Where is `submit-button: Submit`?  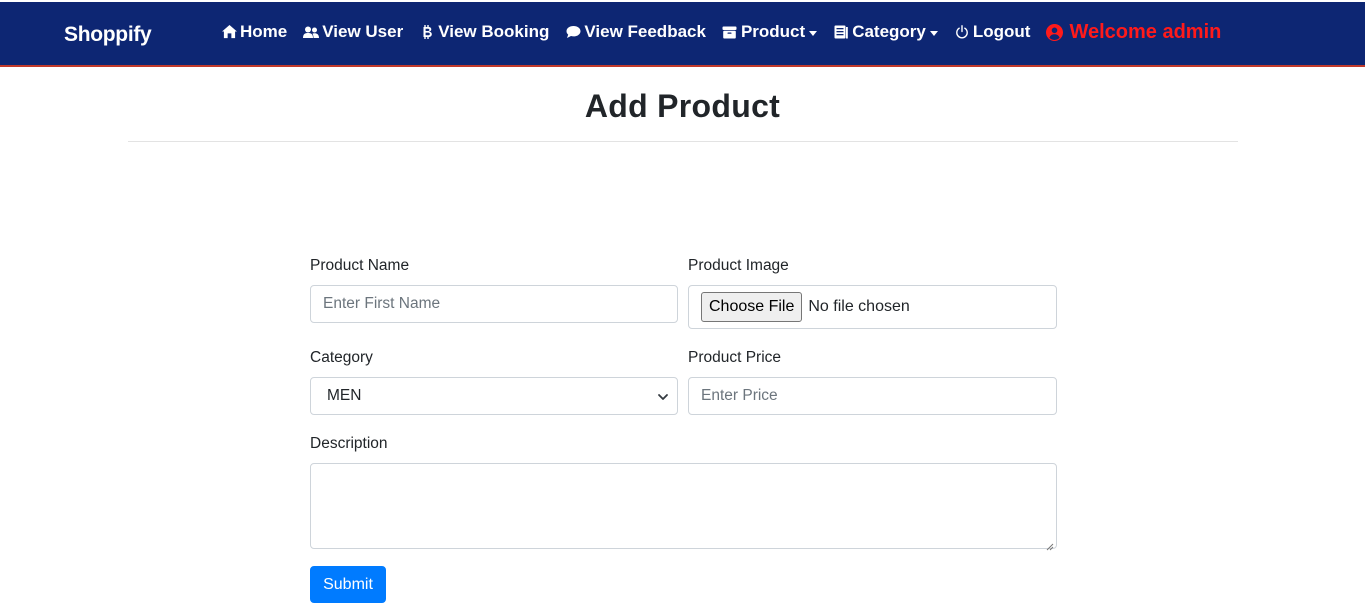
submit-button: Submit is located at coordinates (348, 584).